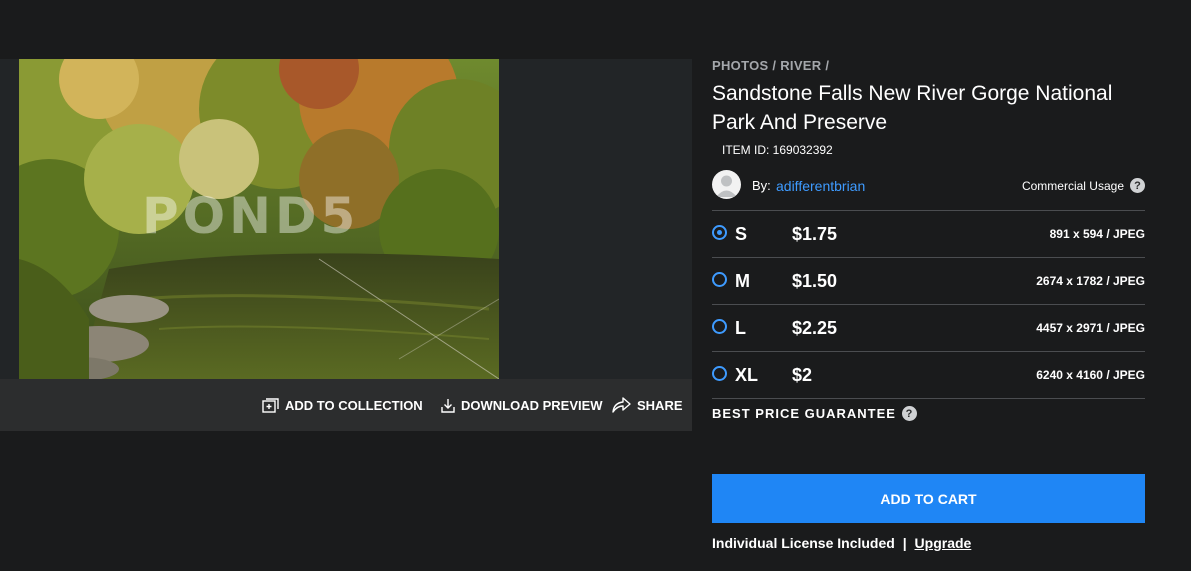 This screenshot has width=1191, height=571. I want to click on upgrade-link: Upgrade, so click(943, 543).